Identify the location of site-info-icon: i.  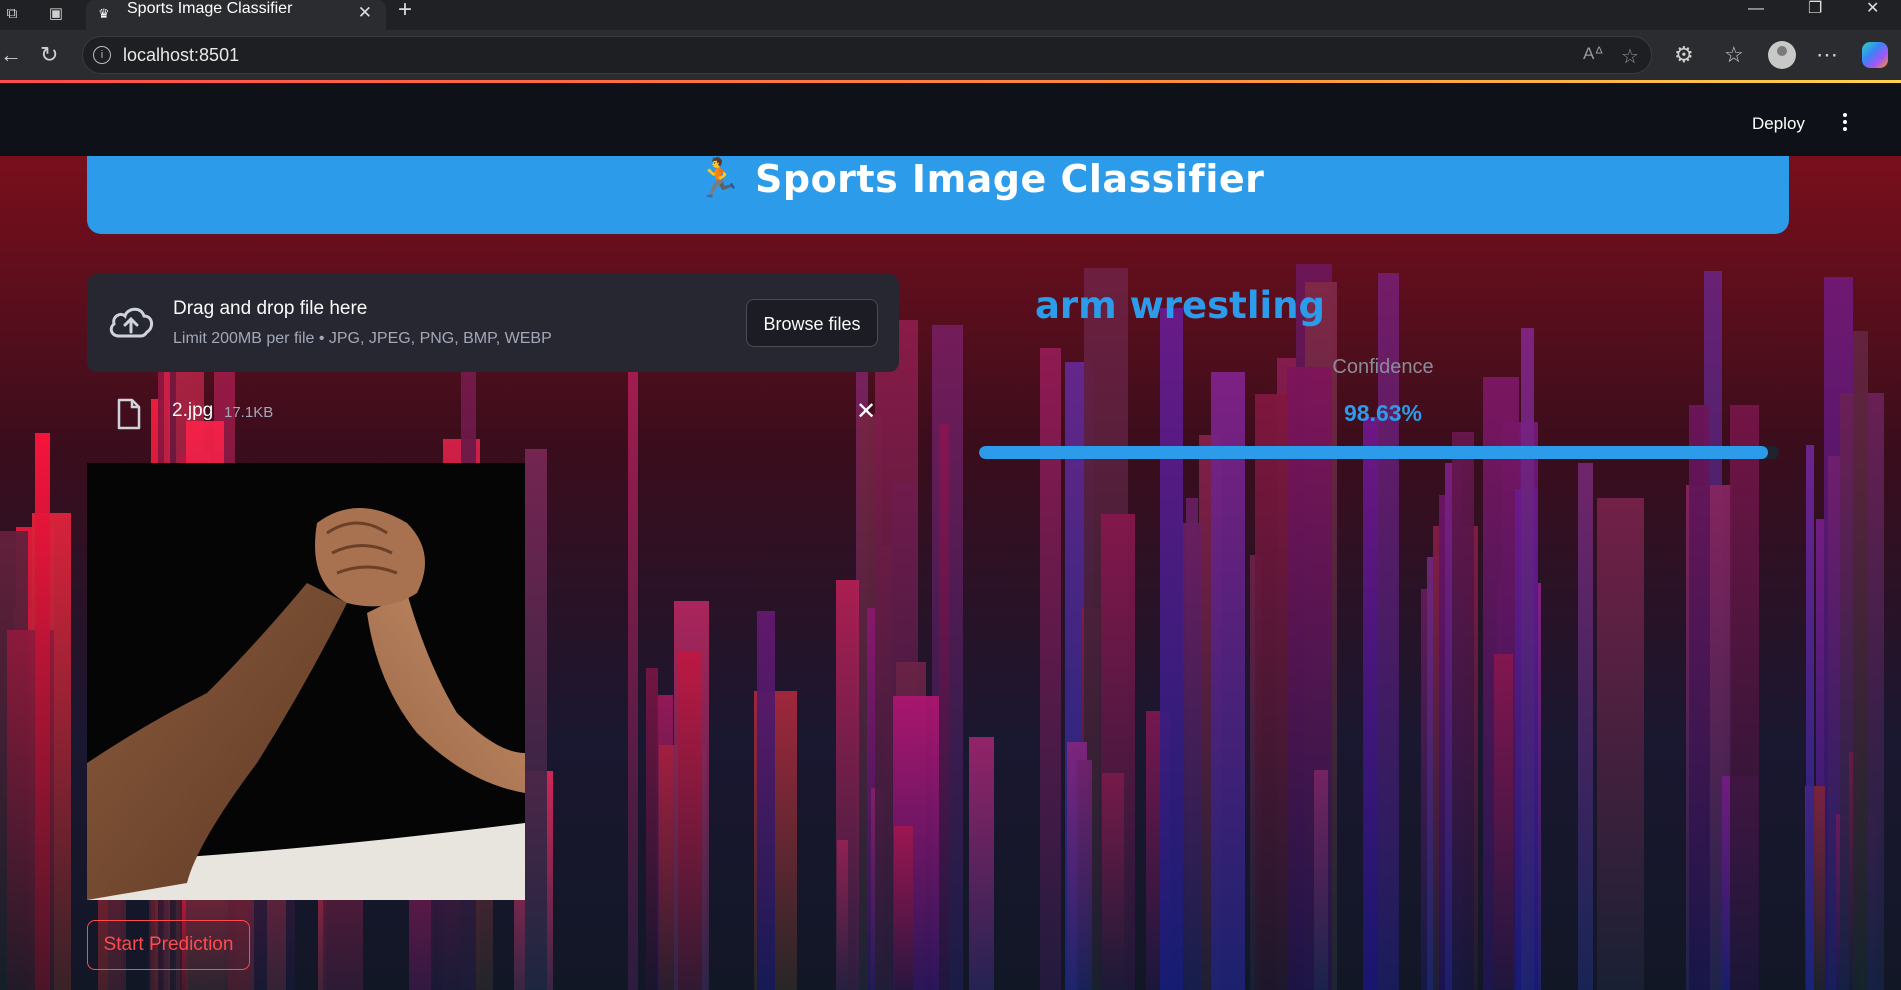
(102, 55).